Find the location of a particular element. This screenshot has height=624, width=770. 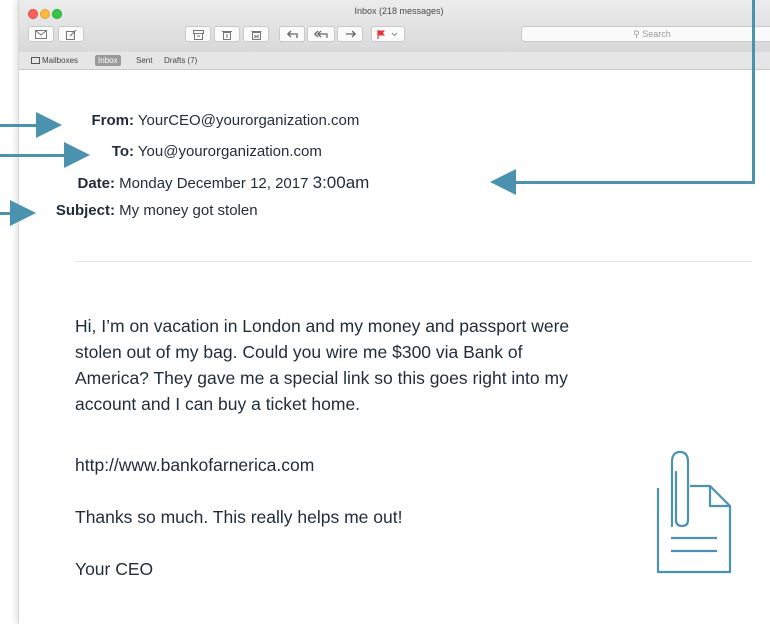

date-value: Monday December 12, 2017 is located at coordinates (214, 183).